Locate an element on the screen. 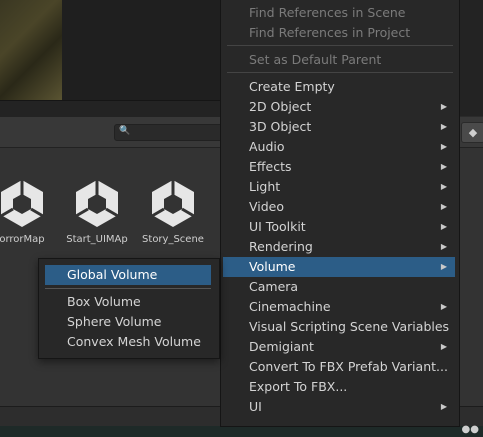 This screenshot has height=437, width=483. panel-separator is located at coordinates (110, 108).